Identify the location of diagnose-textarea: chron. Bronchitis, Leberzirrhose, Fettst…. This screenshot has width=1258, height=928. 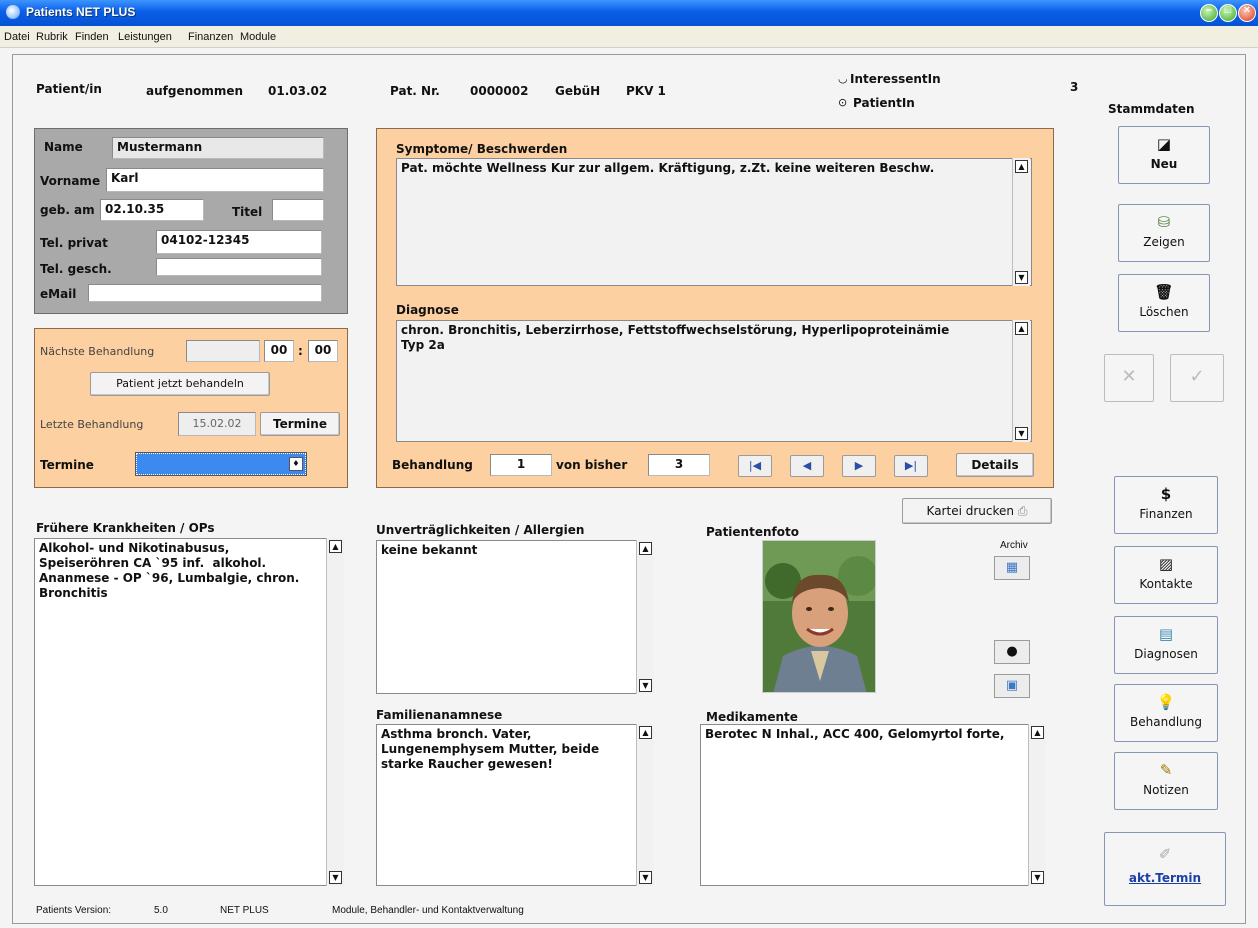
(714, 381).